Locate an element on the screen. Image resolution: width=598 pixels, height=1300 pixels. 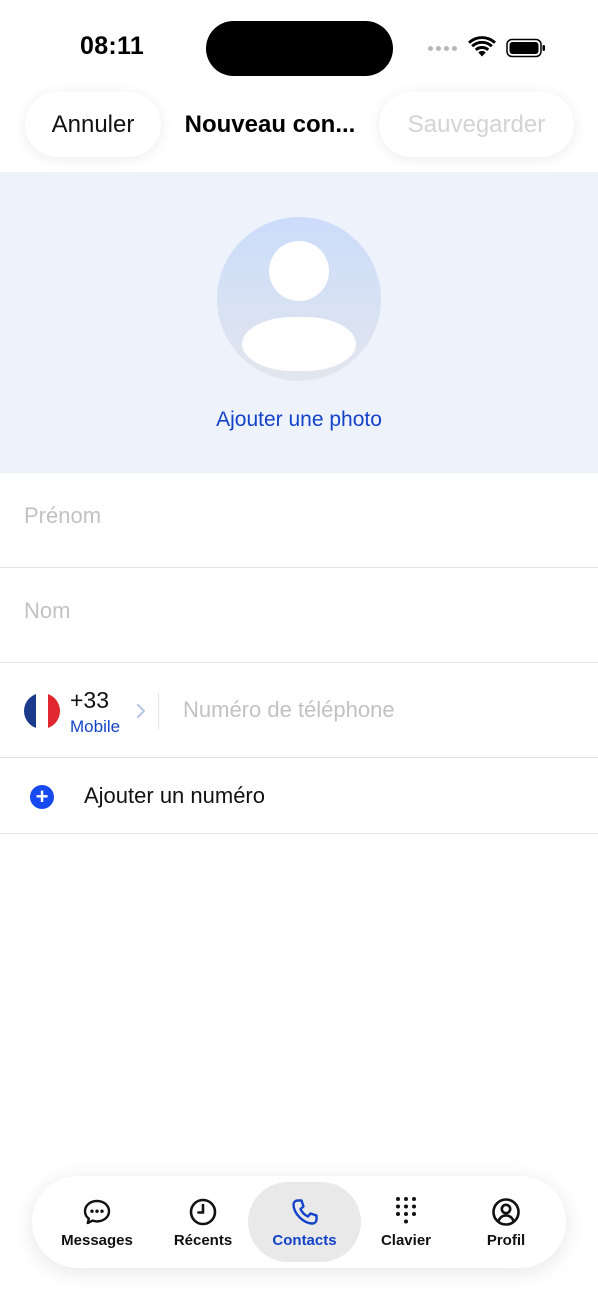
last-name-field is located at coordinates (294, 611).